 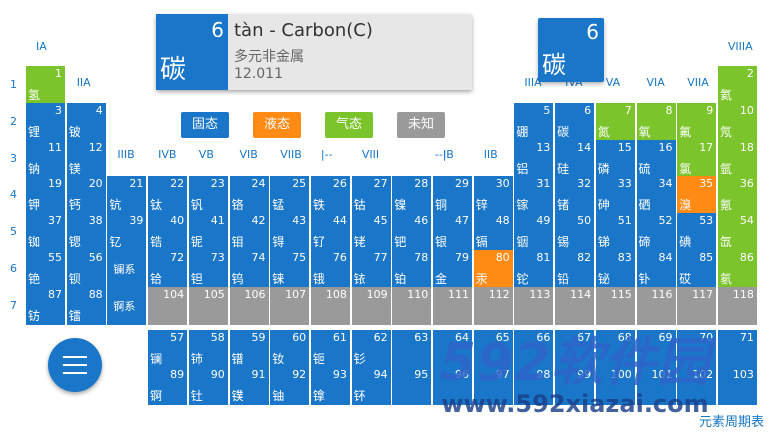 What do you see at coordinates (192, 52) in the screenshot?
I see `selected-element-tile: 6 碳` at bounding box center [192, 52].